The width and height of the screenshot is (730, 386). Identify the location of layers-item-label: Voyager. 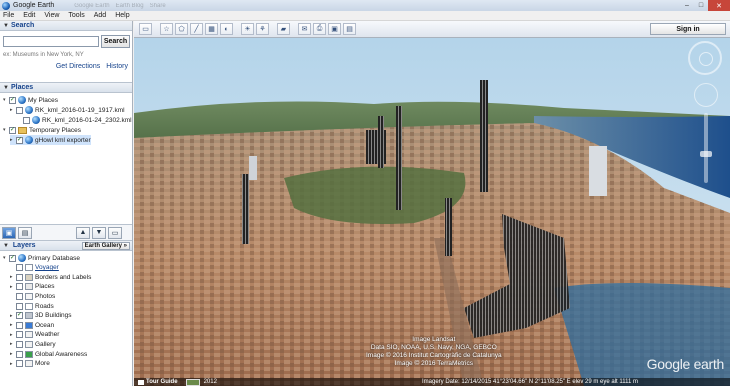
(47, 268).